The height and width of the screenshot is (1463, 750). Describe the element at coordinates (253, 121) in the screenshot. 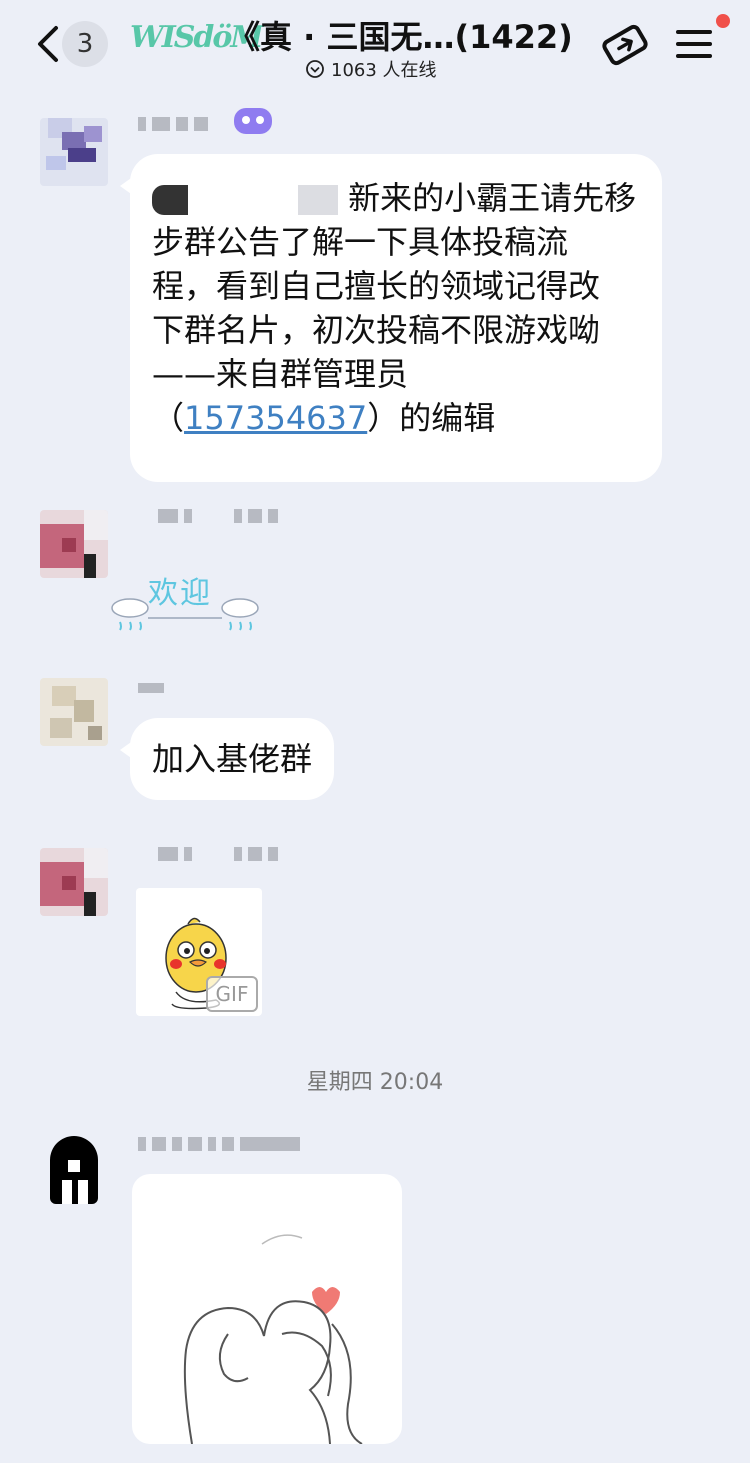

I see `bot-badge-icon` at that location.